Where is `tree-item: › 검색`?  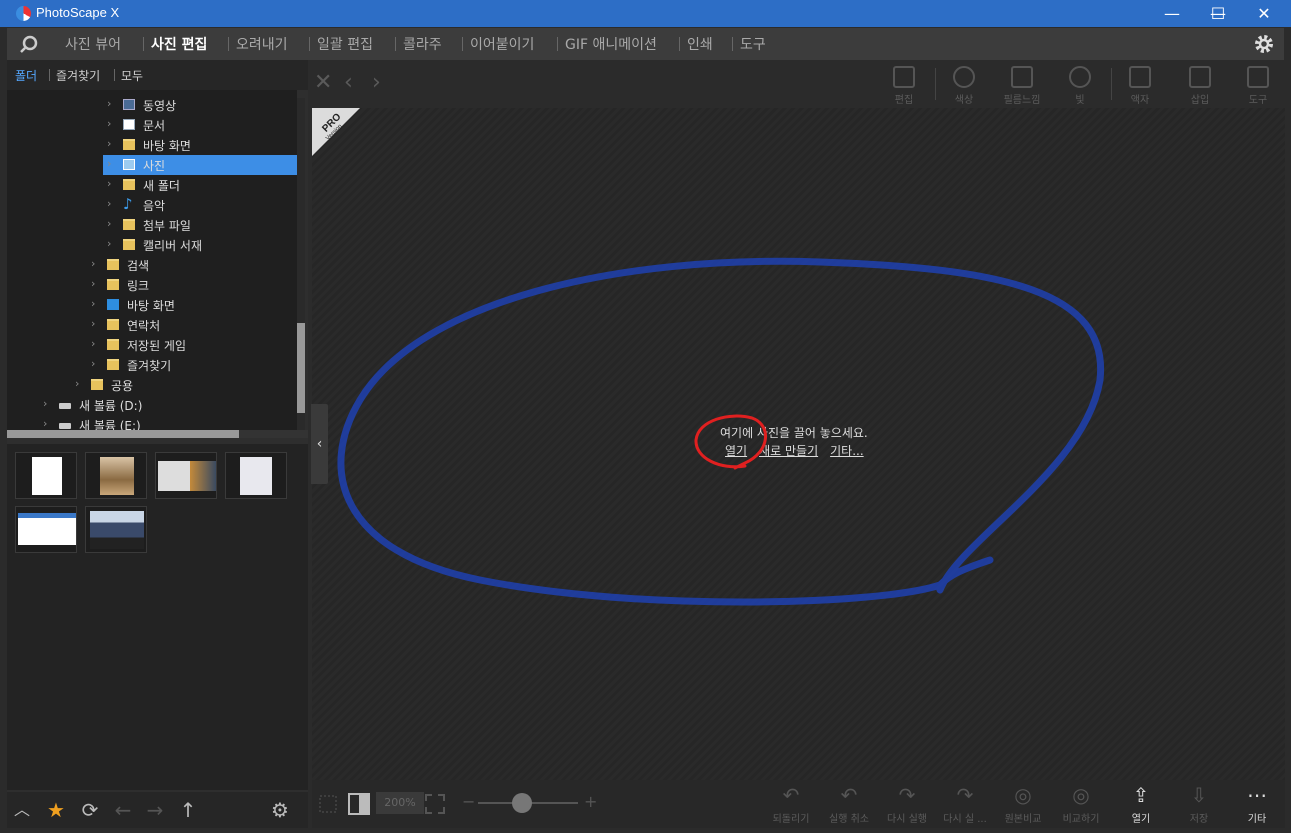 tree-item: › 검색 is located at coordinates (152, 265).